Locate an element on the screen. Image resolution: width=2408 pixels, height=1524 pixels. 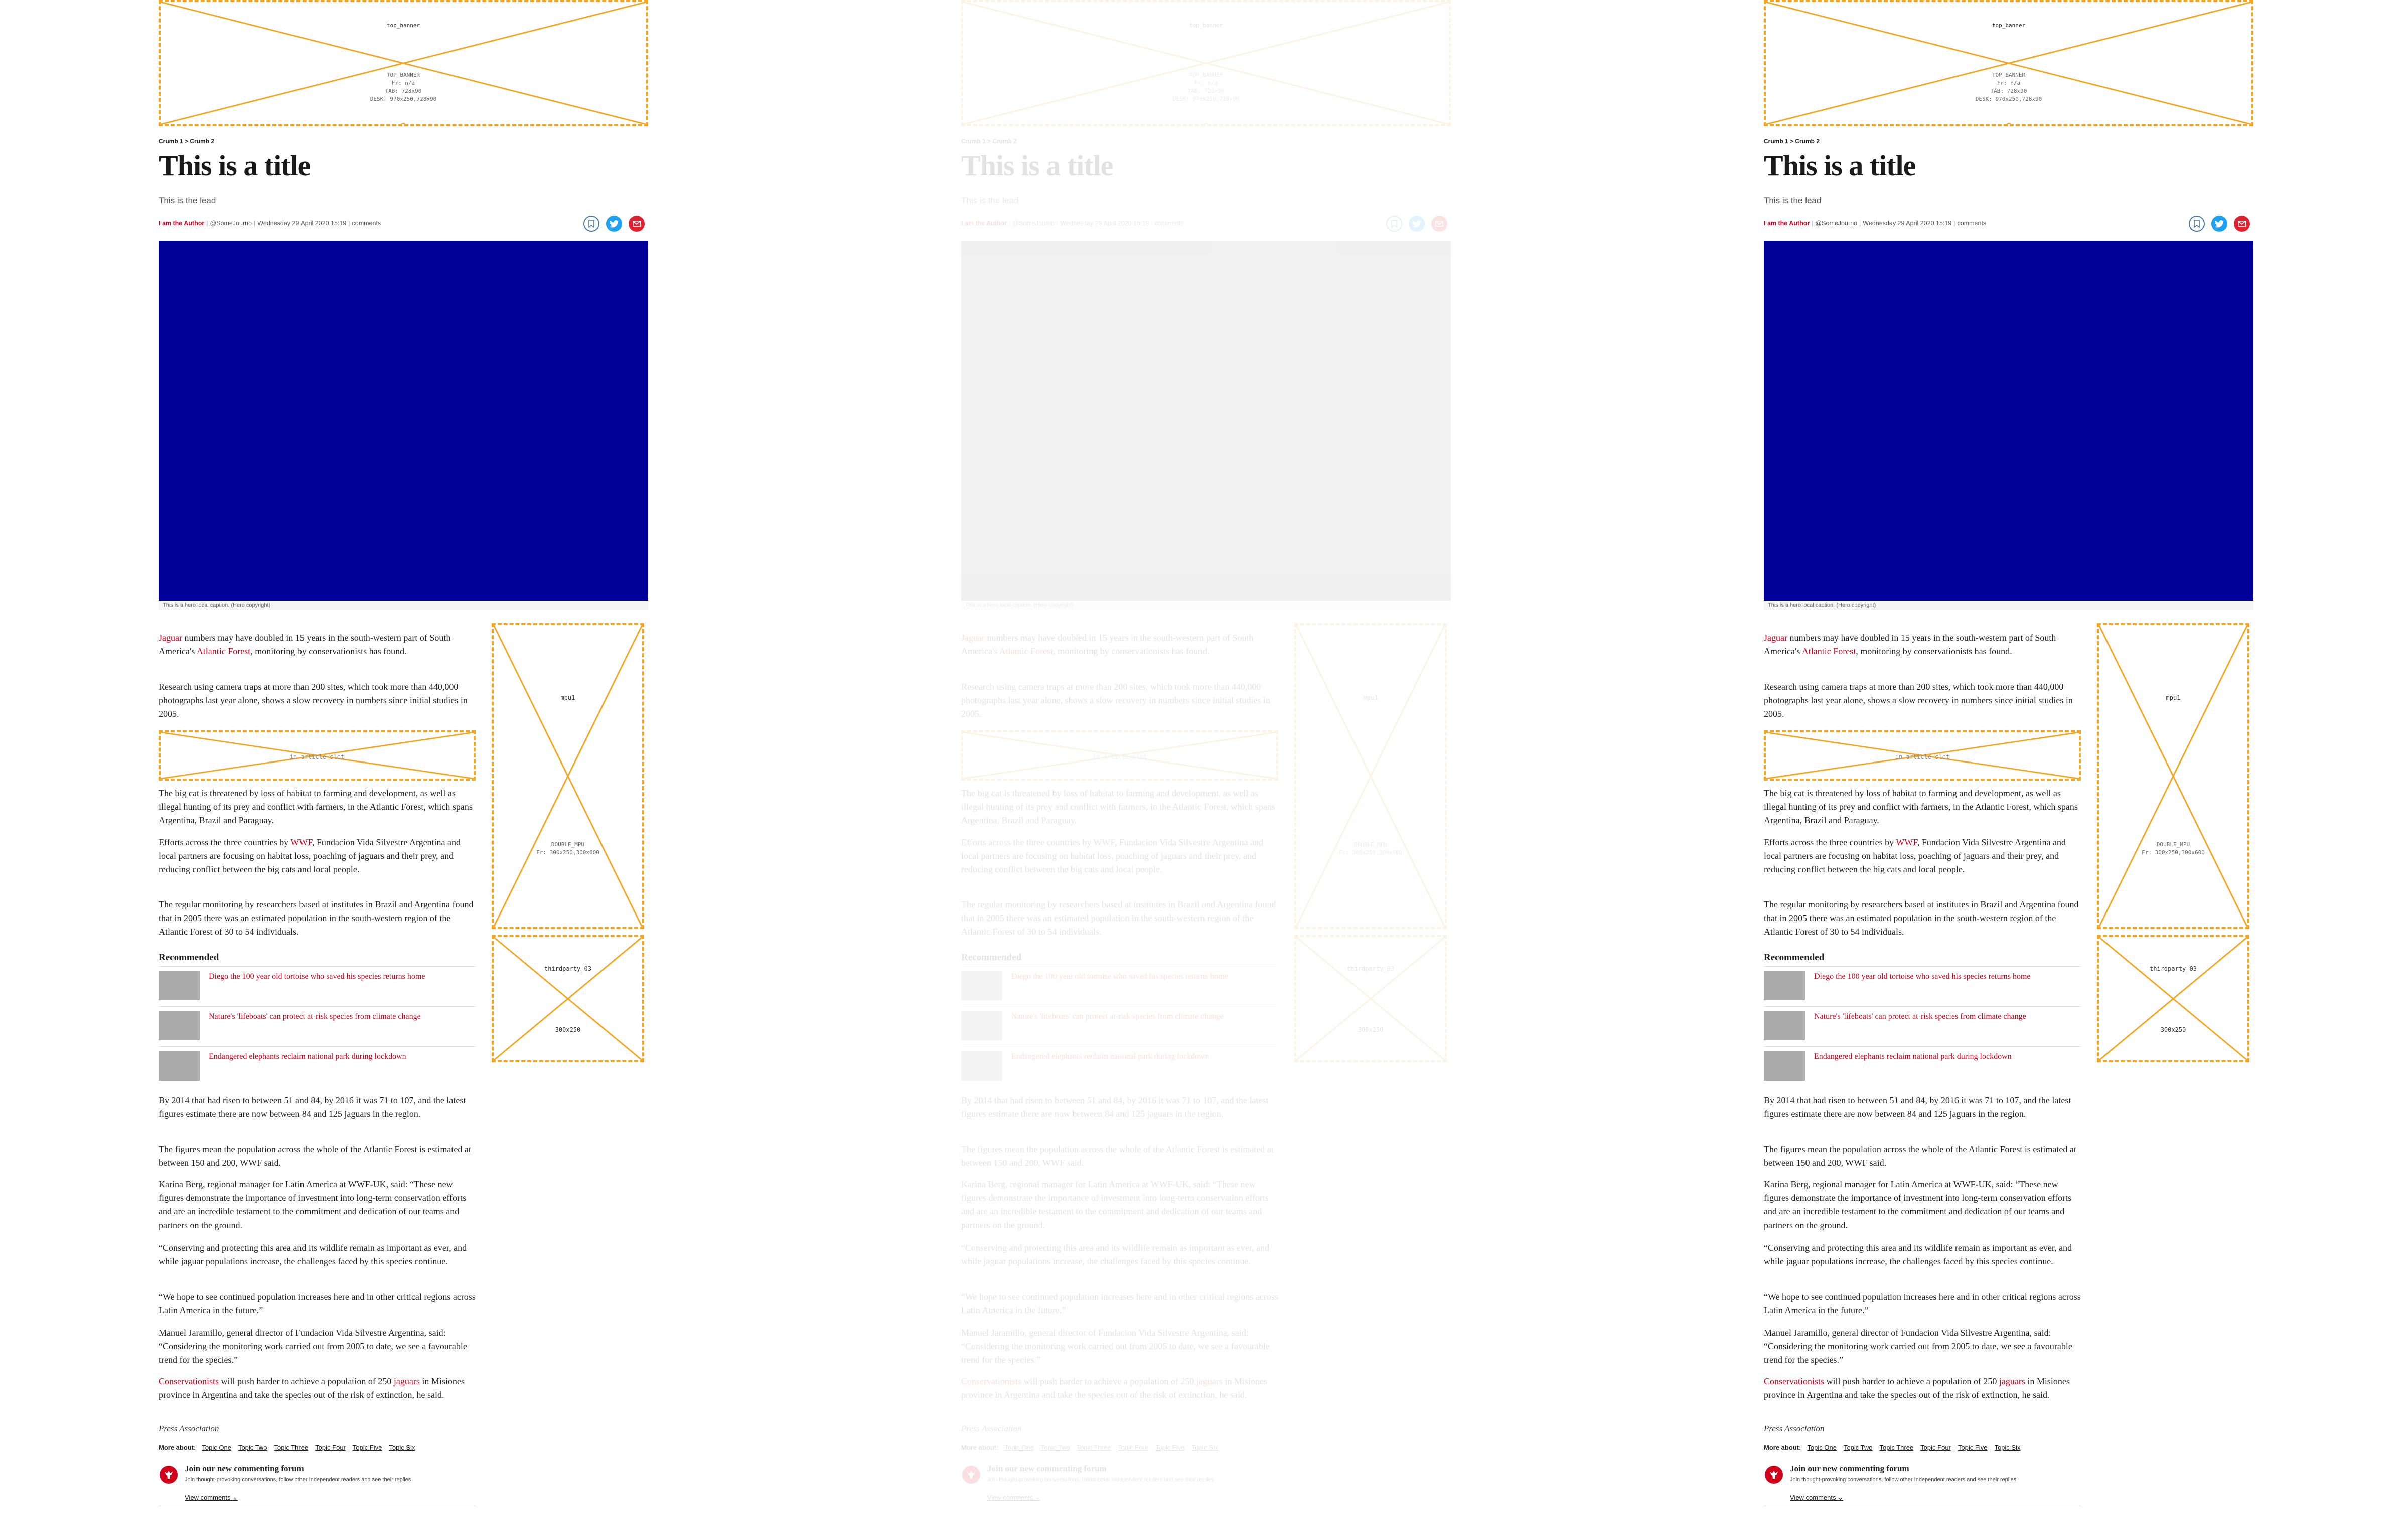
ad-marker is located at coordinates (403, 123).